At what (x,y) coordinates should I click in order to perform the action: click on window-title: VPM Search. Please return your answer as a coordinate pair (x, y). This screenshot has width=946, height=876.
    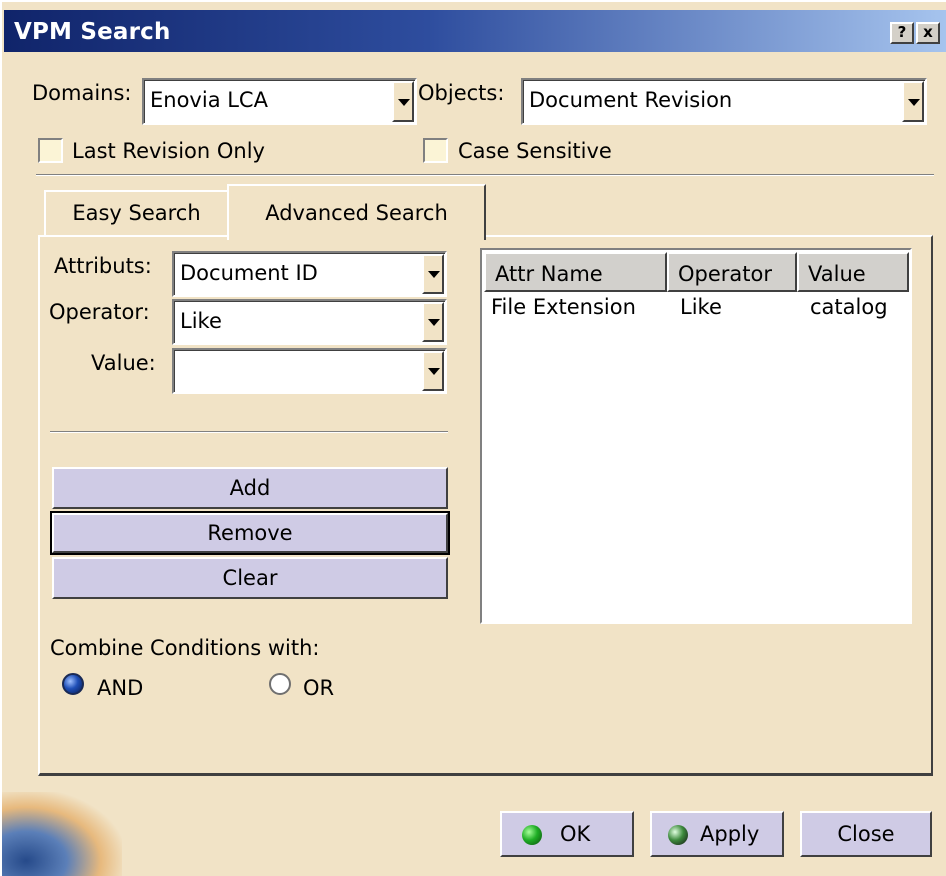
    Looking at the image, I should click on (92, 32).